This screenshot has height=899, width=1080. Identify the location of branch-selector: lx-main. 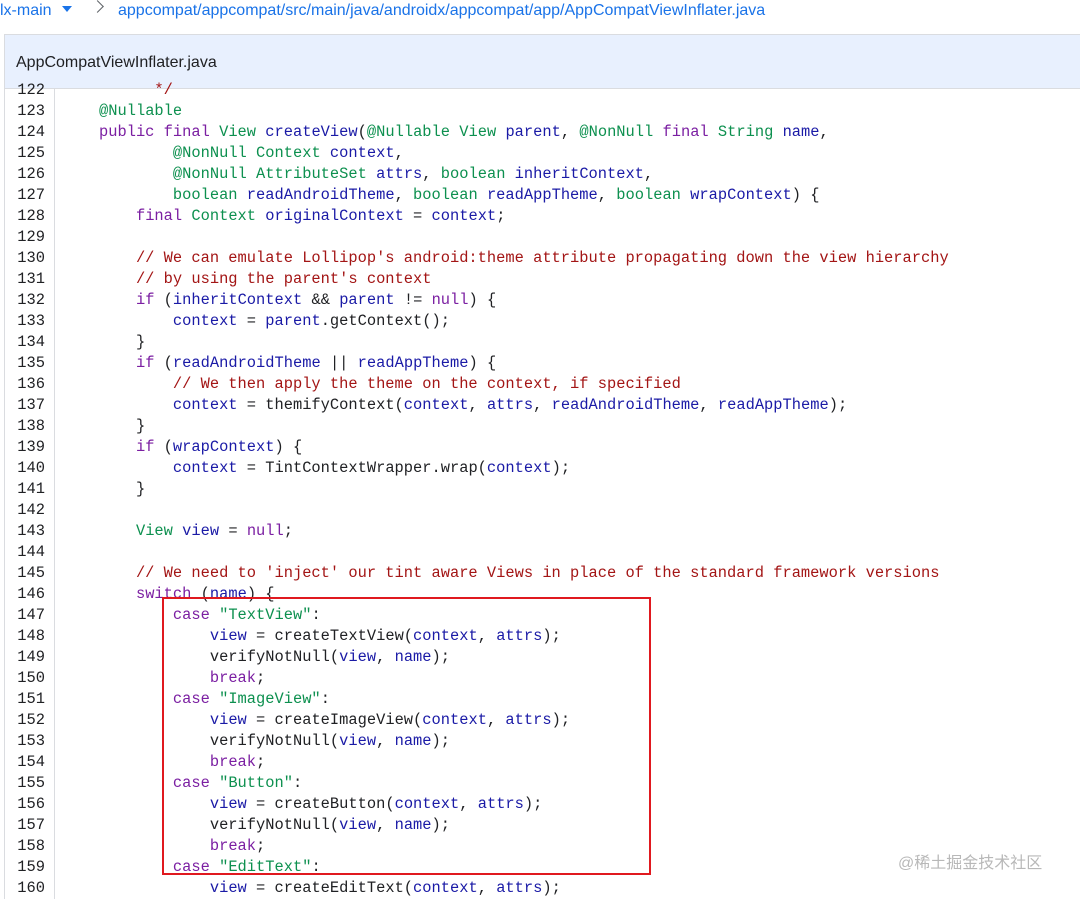
(36, 11).